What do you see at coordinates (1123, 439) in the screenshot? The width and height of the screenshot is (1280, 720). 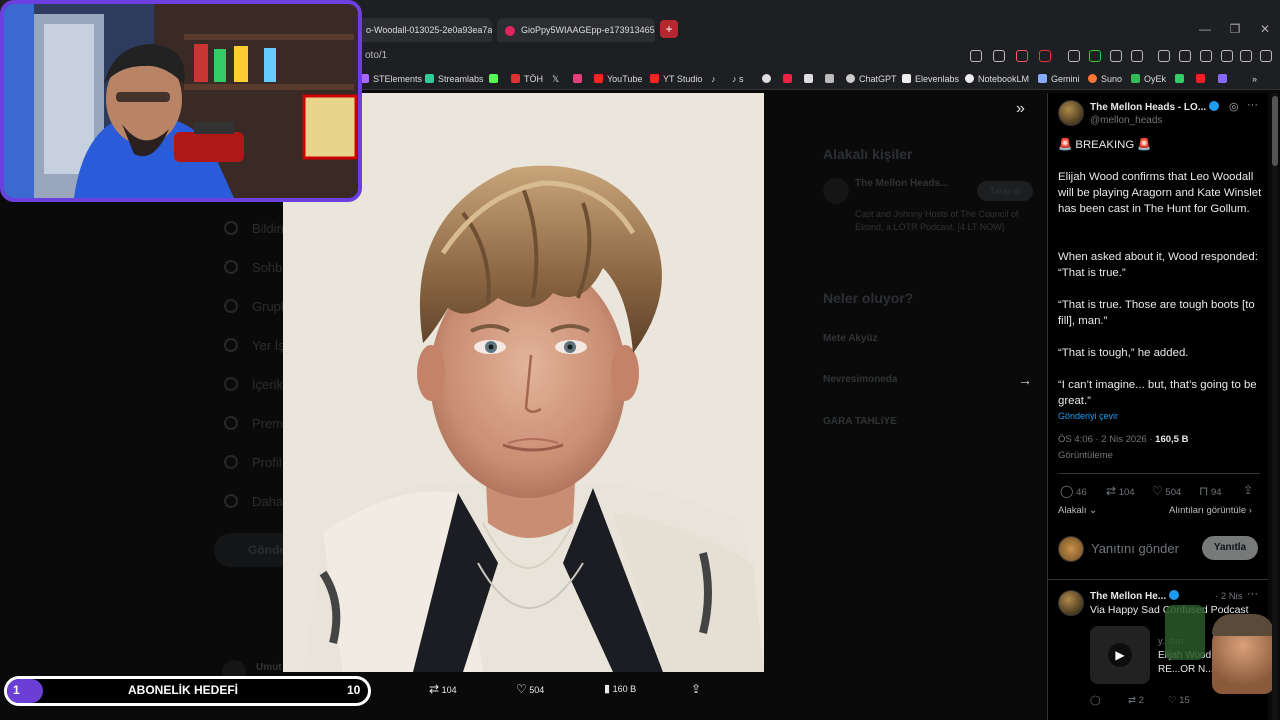 I see `tweet-timestamp: ÖS 4:06 · 2 Nis 2026 · 160,5 B` at bounding box center [1123, 439].